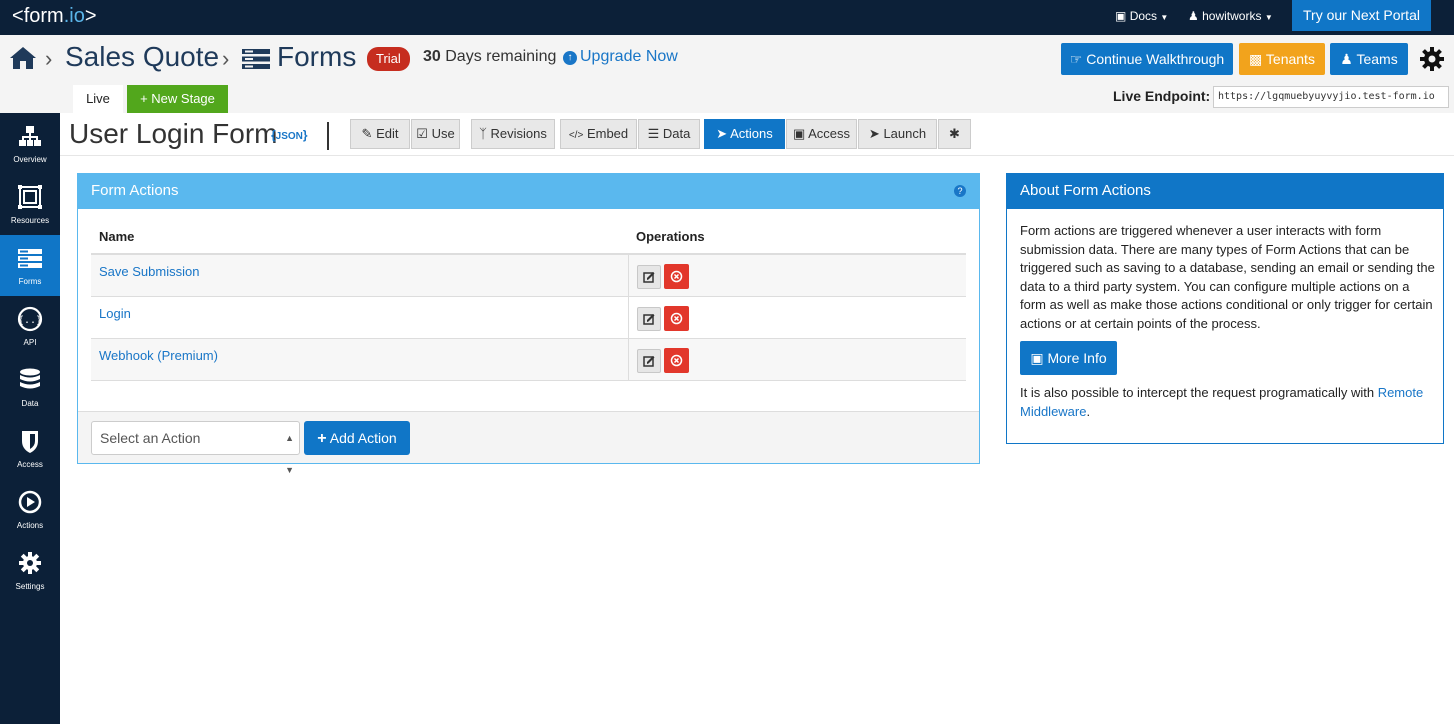  Describe the element at coordinates (1377, 59) in the screenshot. I see `teams-label: Teams` at that location.